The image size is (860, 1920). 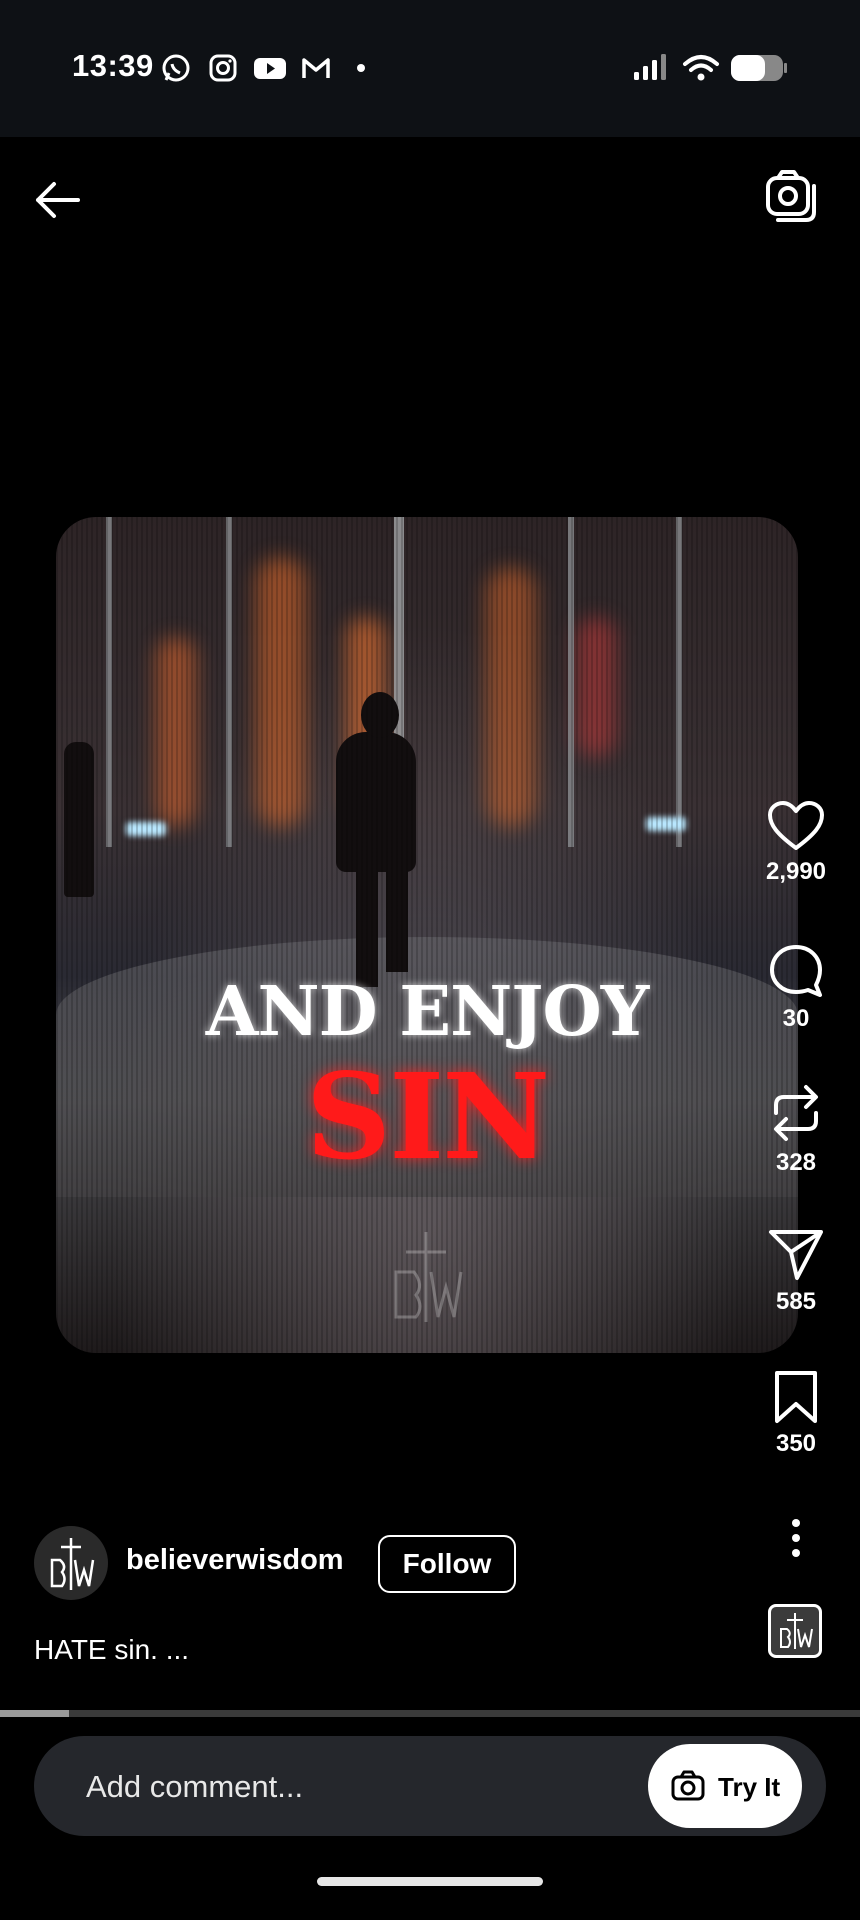 I want to click on repost-button: 328, so click(x=796, y=1130).